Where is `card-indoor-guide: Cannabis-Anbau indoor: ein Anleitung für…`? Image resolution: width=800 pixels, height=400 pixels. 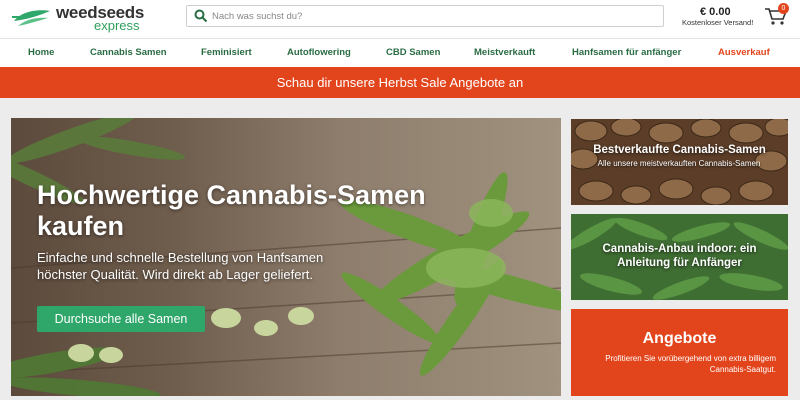 card-indoor-guide: Cannabis-Anbau indoor: ein Anleitung für… is located at coordinates (679, 257).